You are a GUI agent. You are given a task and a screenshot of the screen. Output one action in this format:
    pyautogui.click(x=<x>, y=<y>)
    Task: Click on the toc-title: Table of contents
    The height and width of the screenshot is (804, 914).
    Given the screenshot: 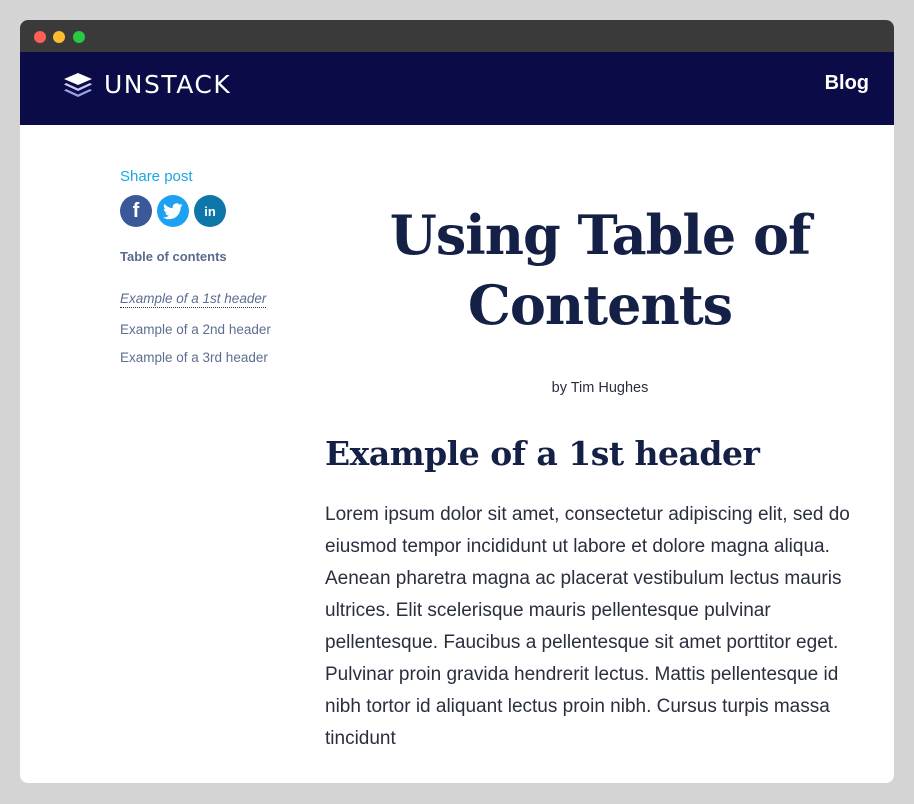 What is the action you would take?
    pyautogui.click(x=173, y=256)
    